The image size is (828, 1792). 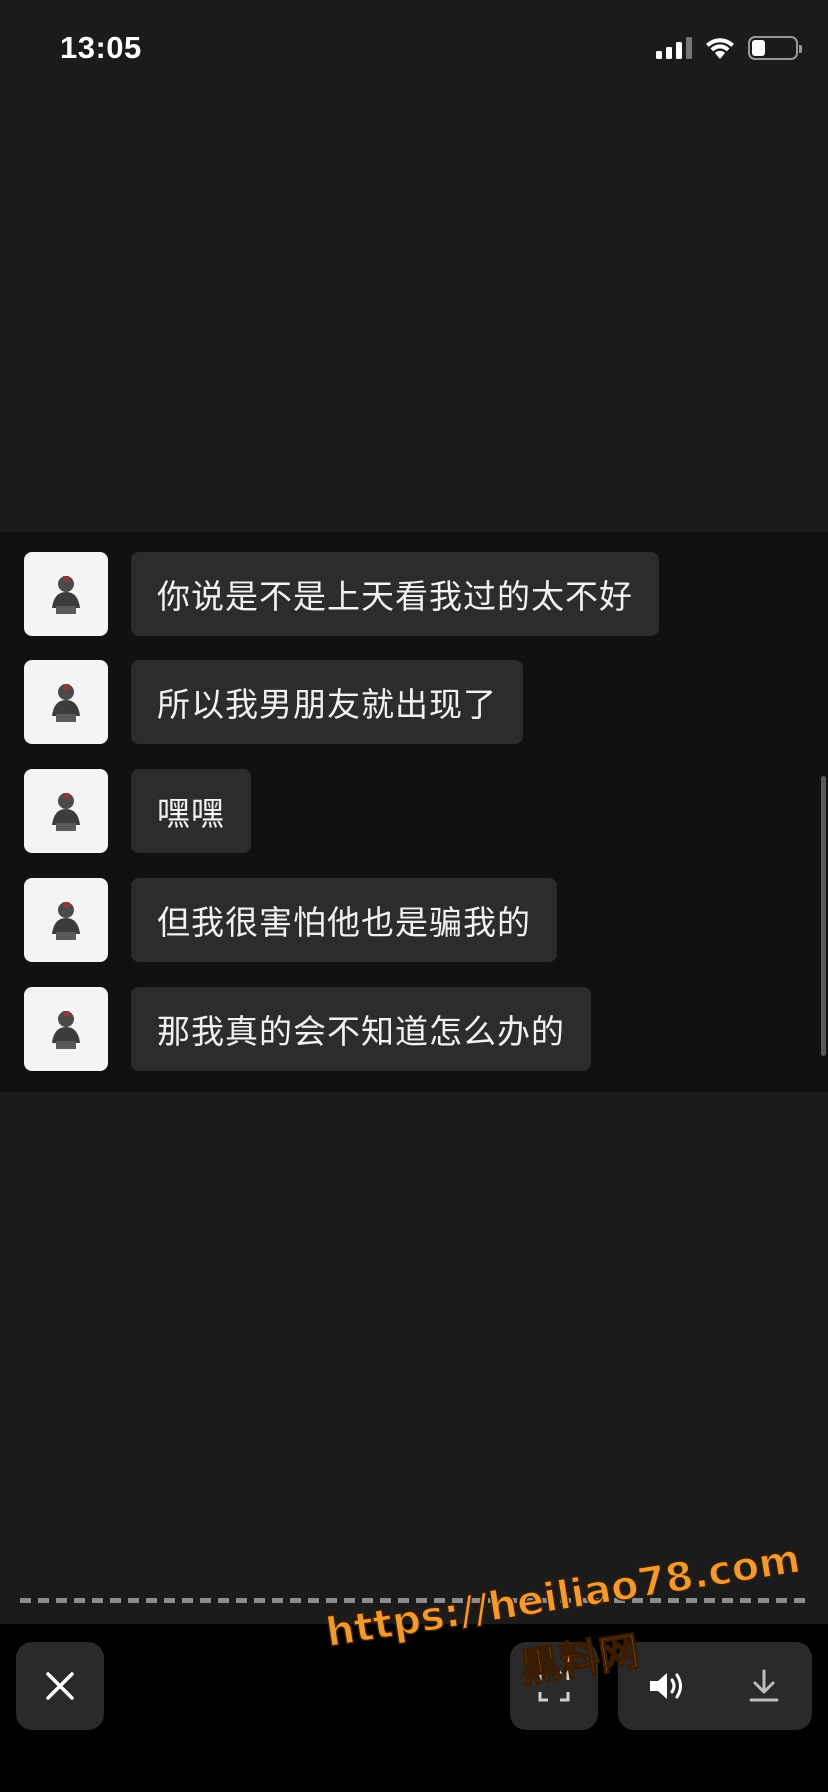 I want to click on message-row: 但我很害怕他也是骗我的, so click(x=290, y=920).